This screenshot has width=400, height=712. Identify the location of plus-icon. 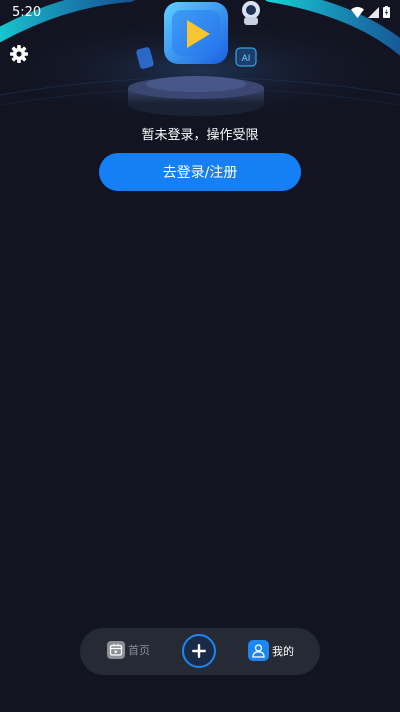
(199, 651).